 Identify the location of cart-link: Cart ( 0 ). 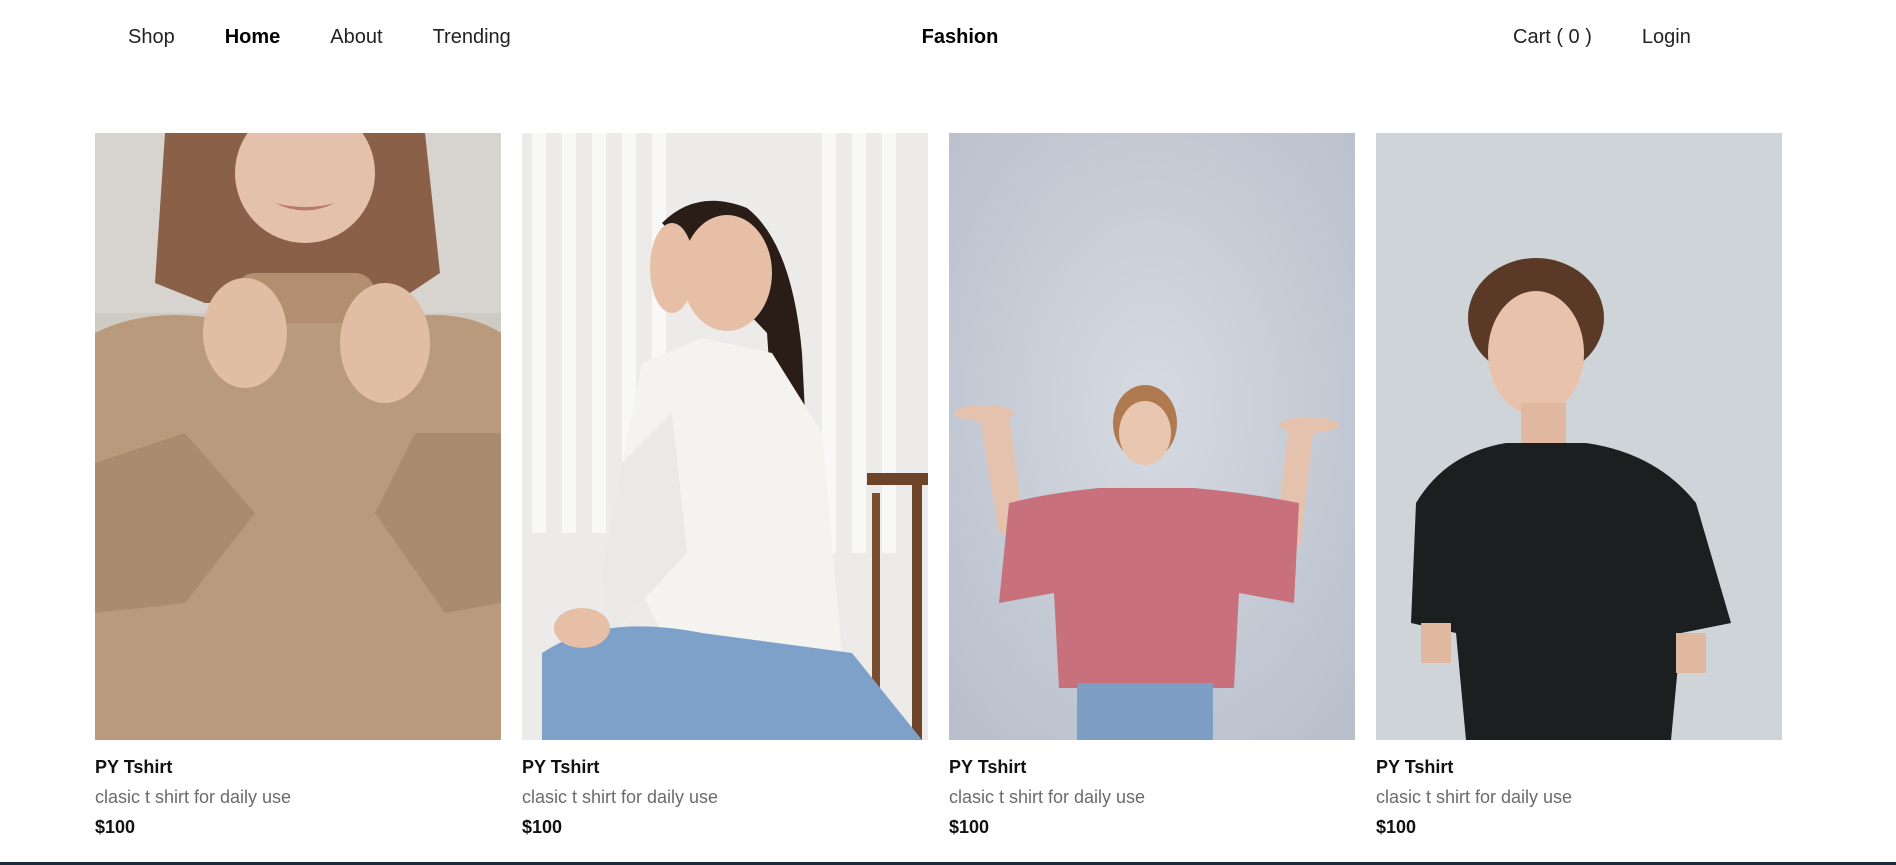
(1552, 37).